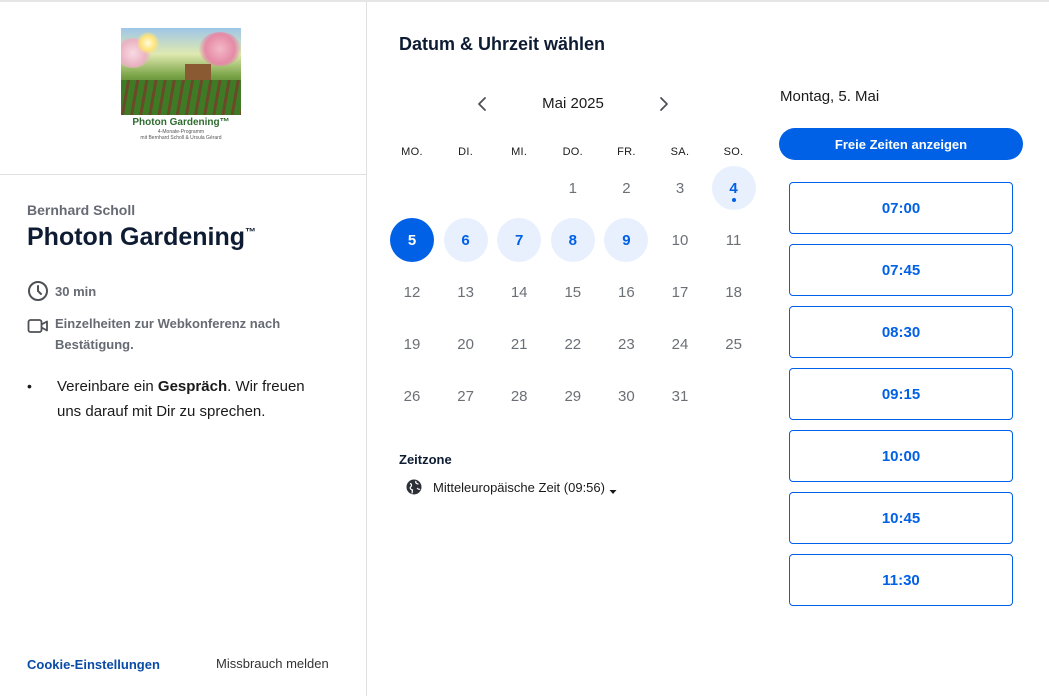 Image resolution: width=1049 pixels, height=696 pixels. Describe the element at coordinates (901, 332) in the screenshot. I see `time-slot-button: 08:30` at that location.